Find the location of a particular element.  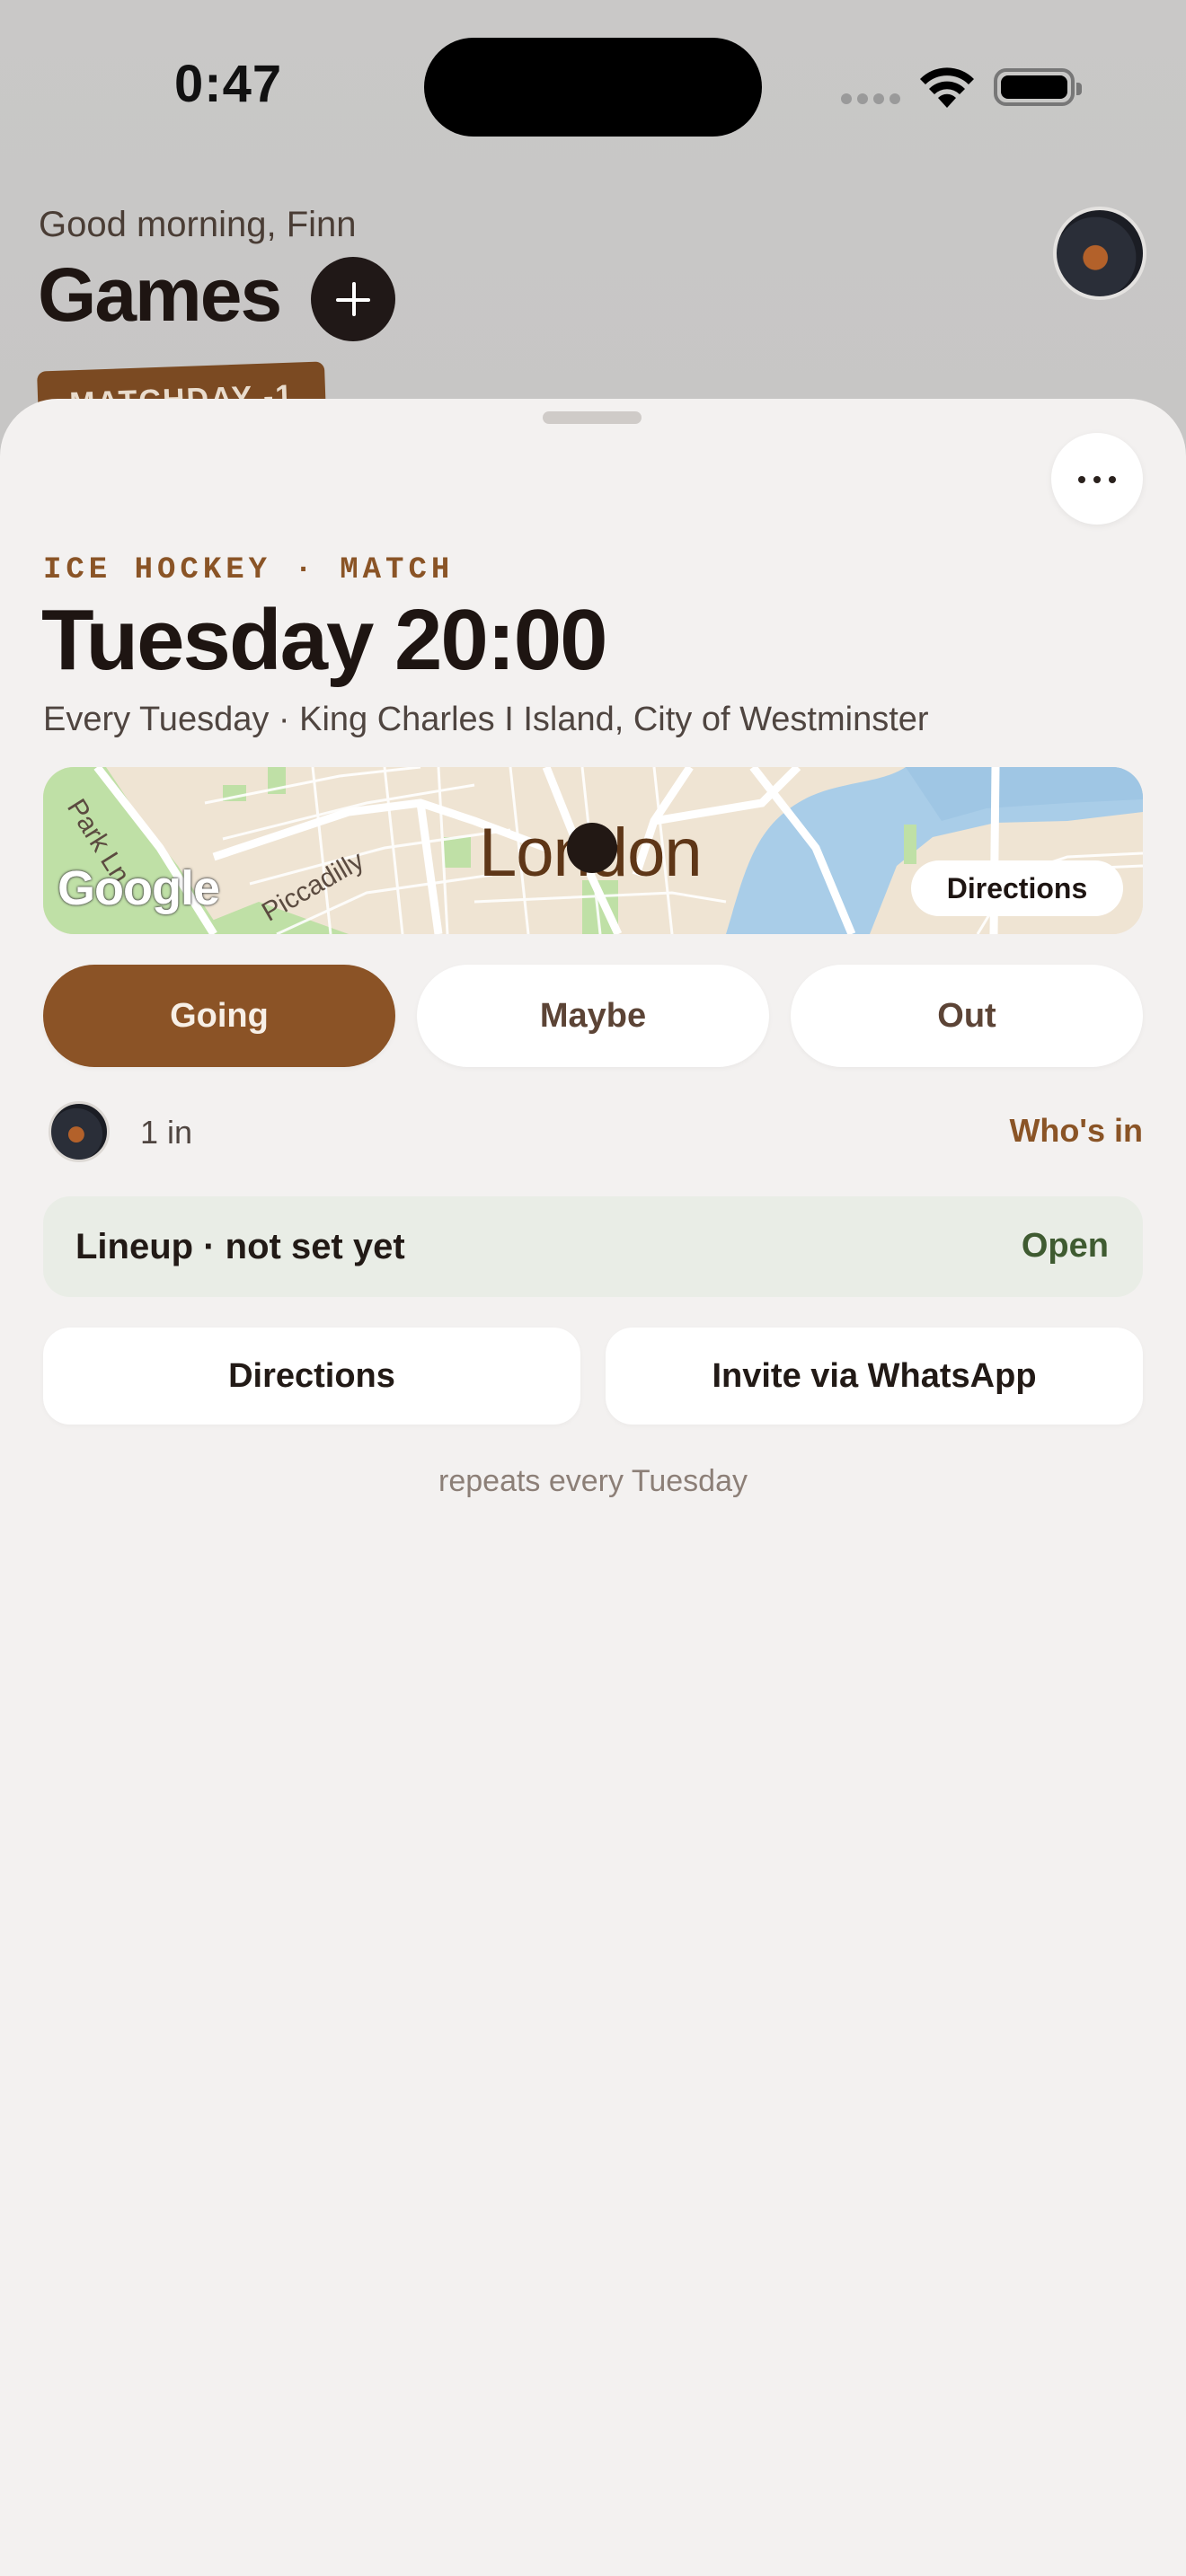

battery-icon is located at coordinates (1038, 87).